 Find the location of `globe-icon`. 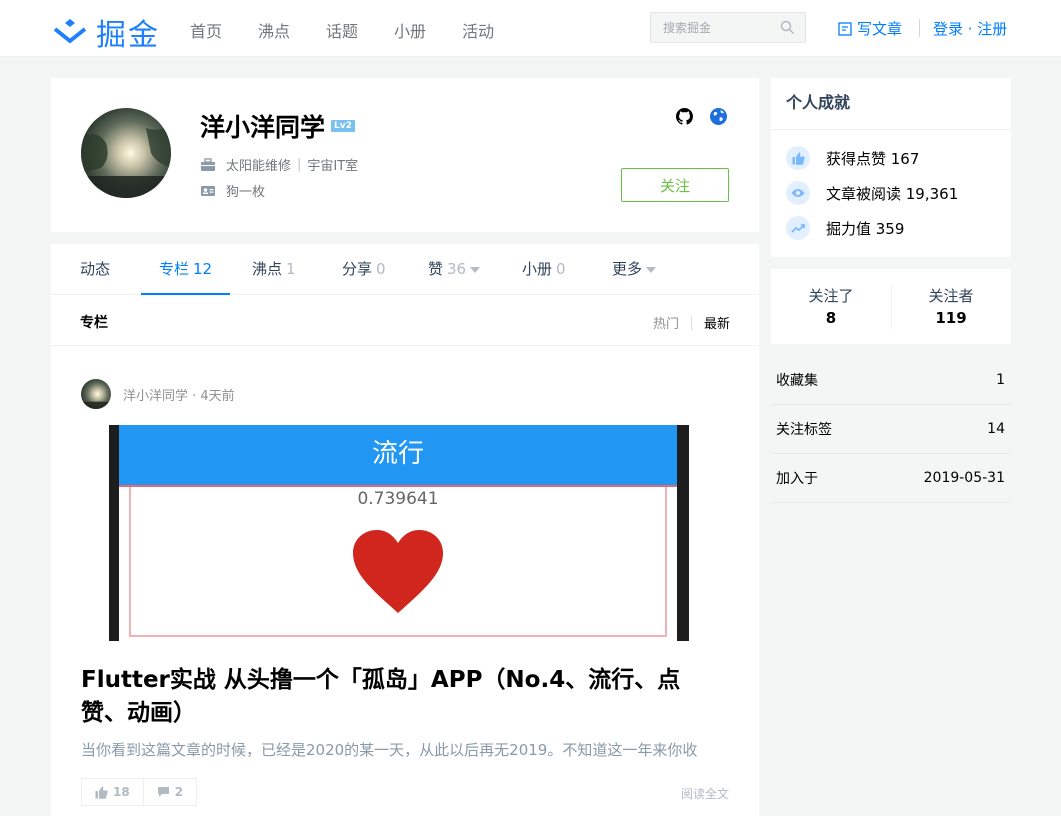

globe-icon is located at coordinates (718, 116).